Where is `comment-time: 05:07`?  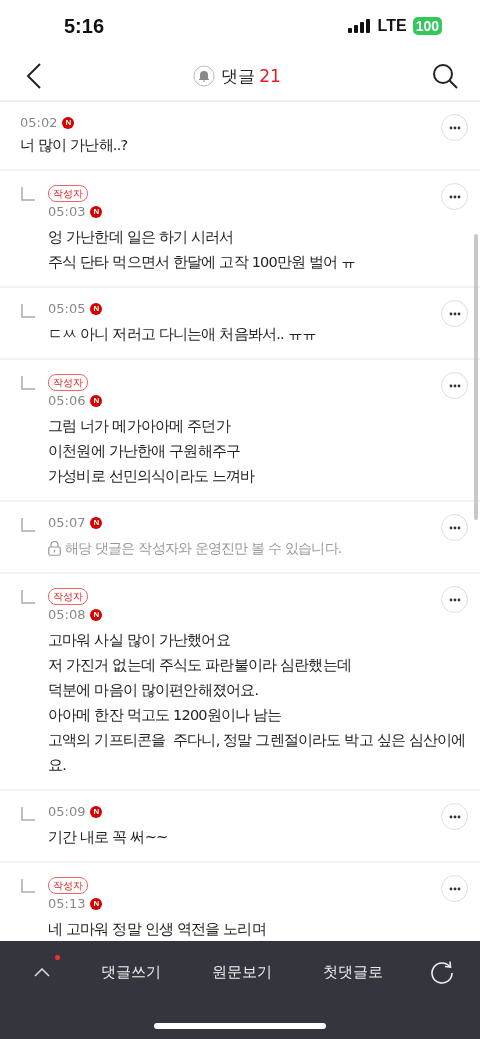 comment-time: 05:07 is located at coordinates (67, 522).